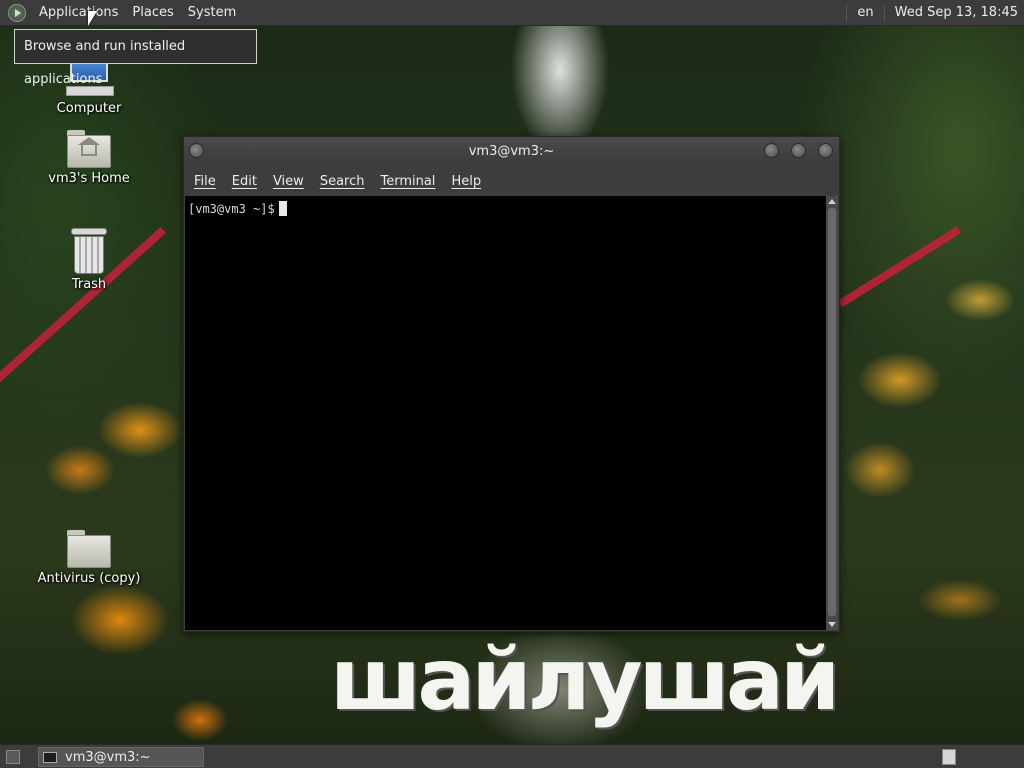  What do you see at coordinates (89, 149) in the screenshot?
I see `home-folder-icon` at bounding box center [89, 149].